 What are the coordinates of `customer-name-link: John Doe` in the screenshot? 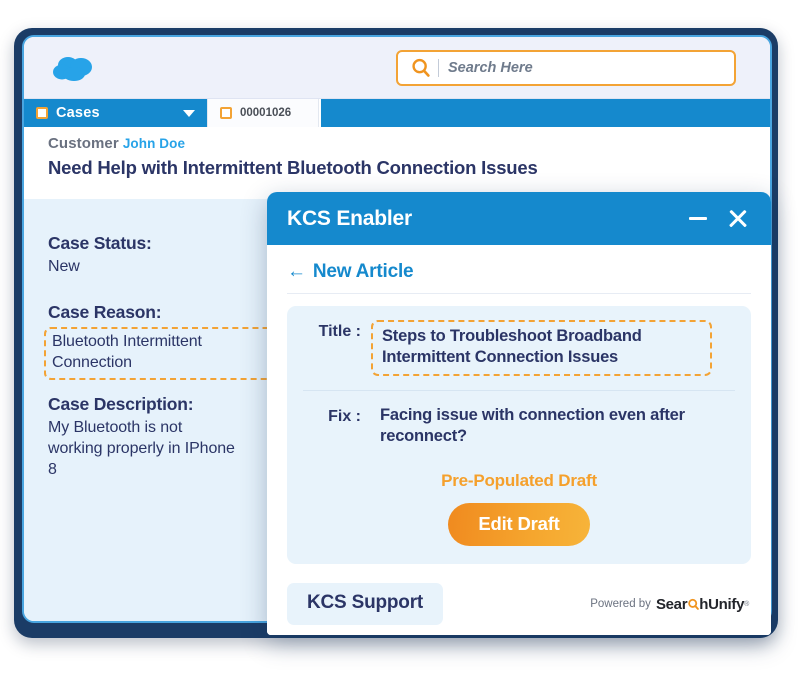 It's located at (154, 143).